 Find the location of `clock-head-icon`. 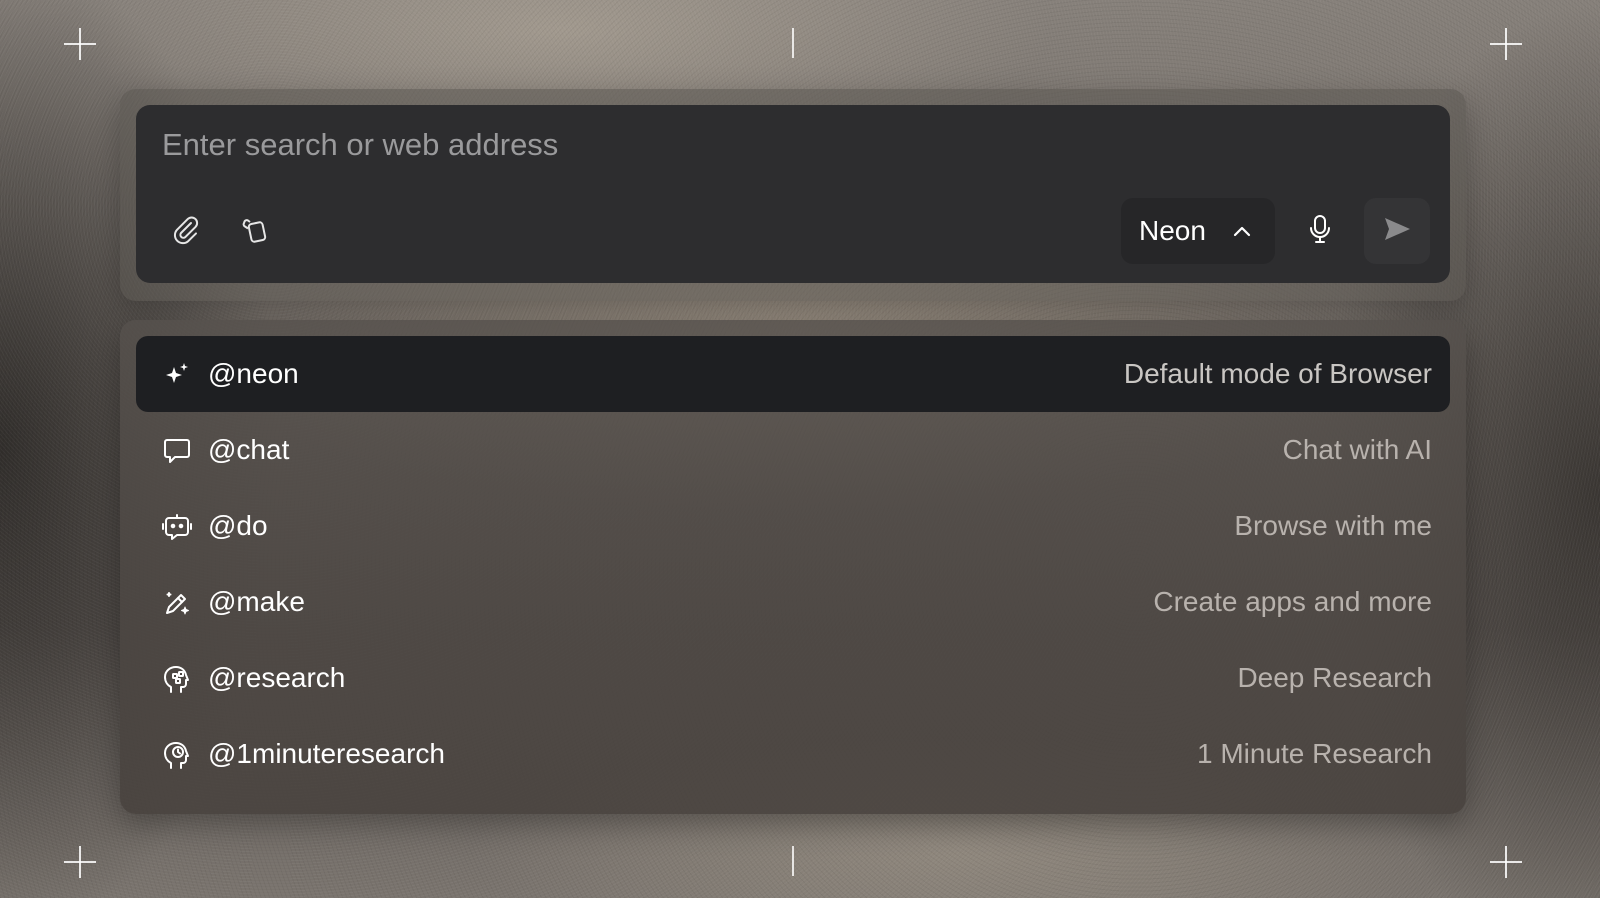

clock-head-icon is located at coordinates (177, 755).